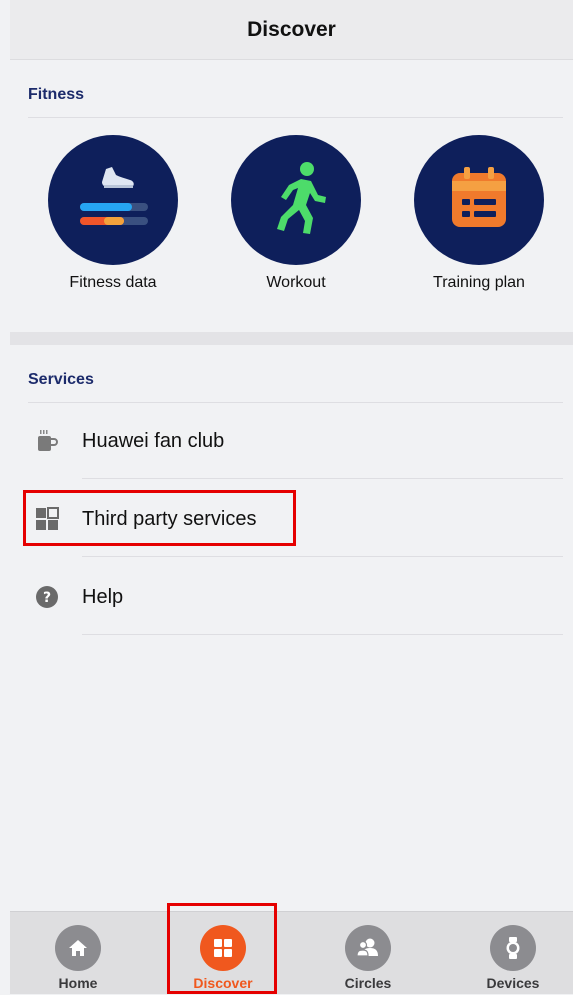  I want to click on calendar-plan-icon, so click(479, 197).